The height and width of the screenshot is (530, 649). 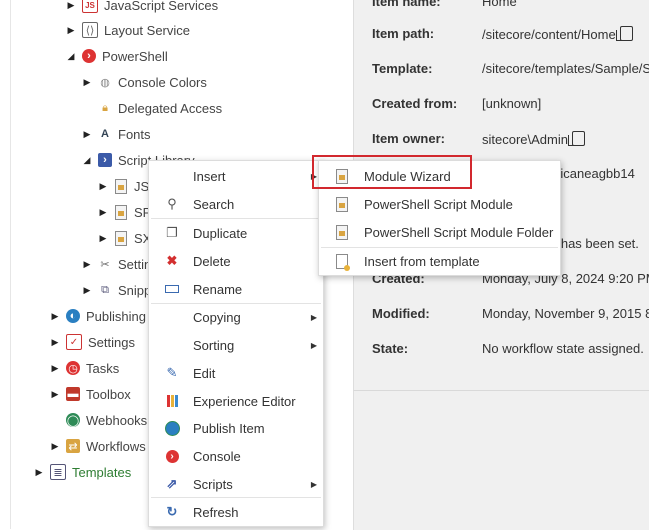 I want to click on state-label: State:, so click(x=390, y=348).